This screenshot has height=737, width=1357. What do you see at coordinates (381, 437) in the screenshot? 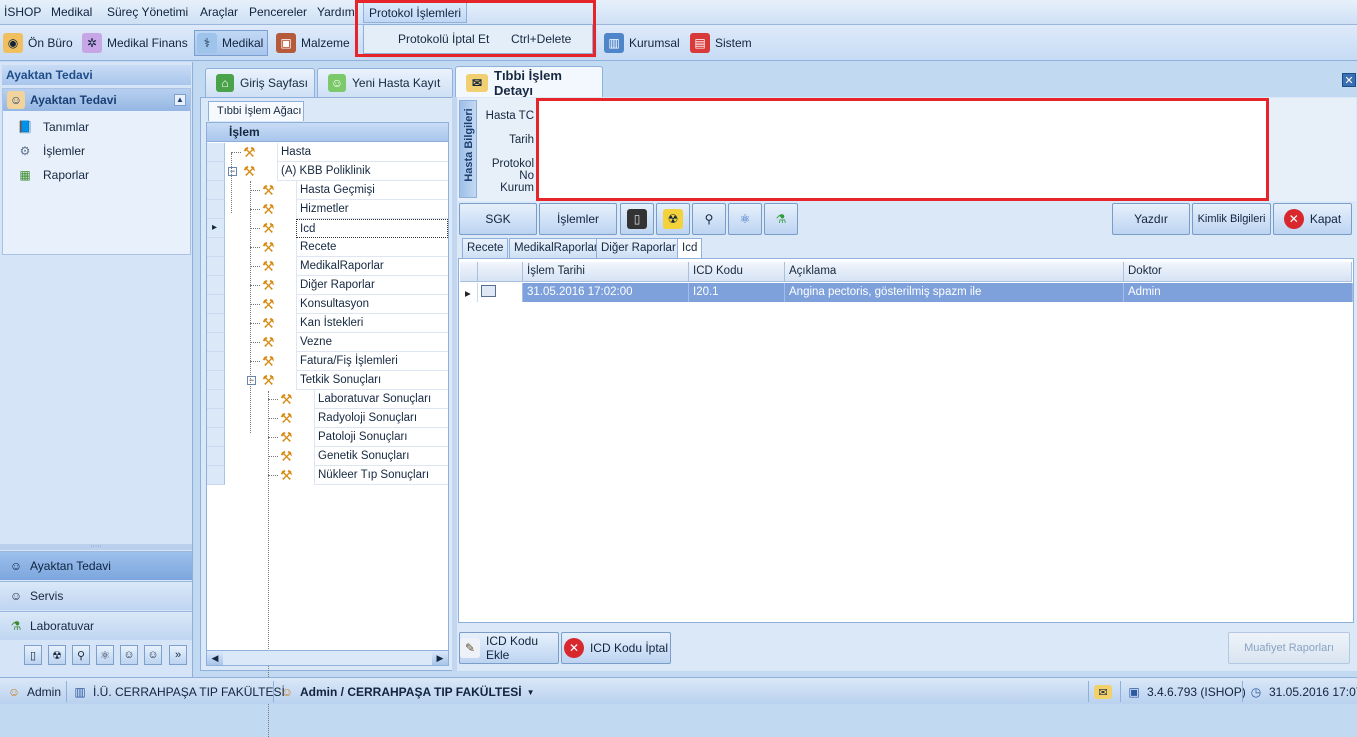
I see `tree-node: Patoloji Sonuçları` at bounding box center [381, 437].